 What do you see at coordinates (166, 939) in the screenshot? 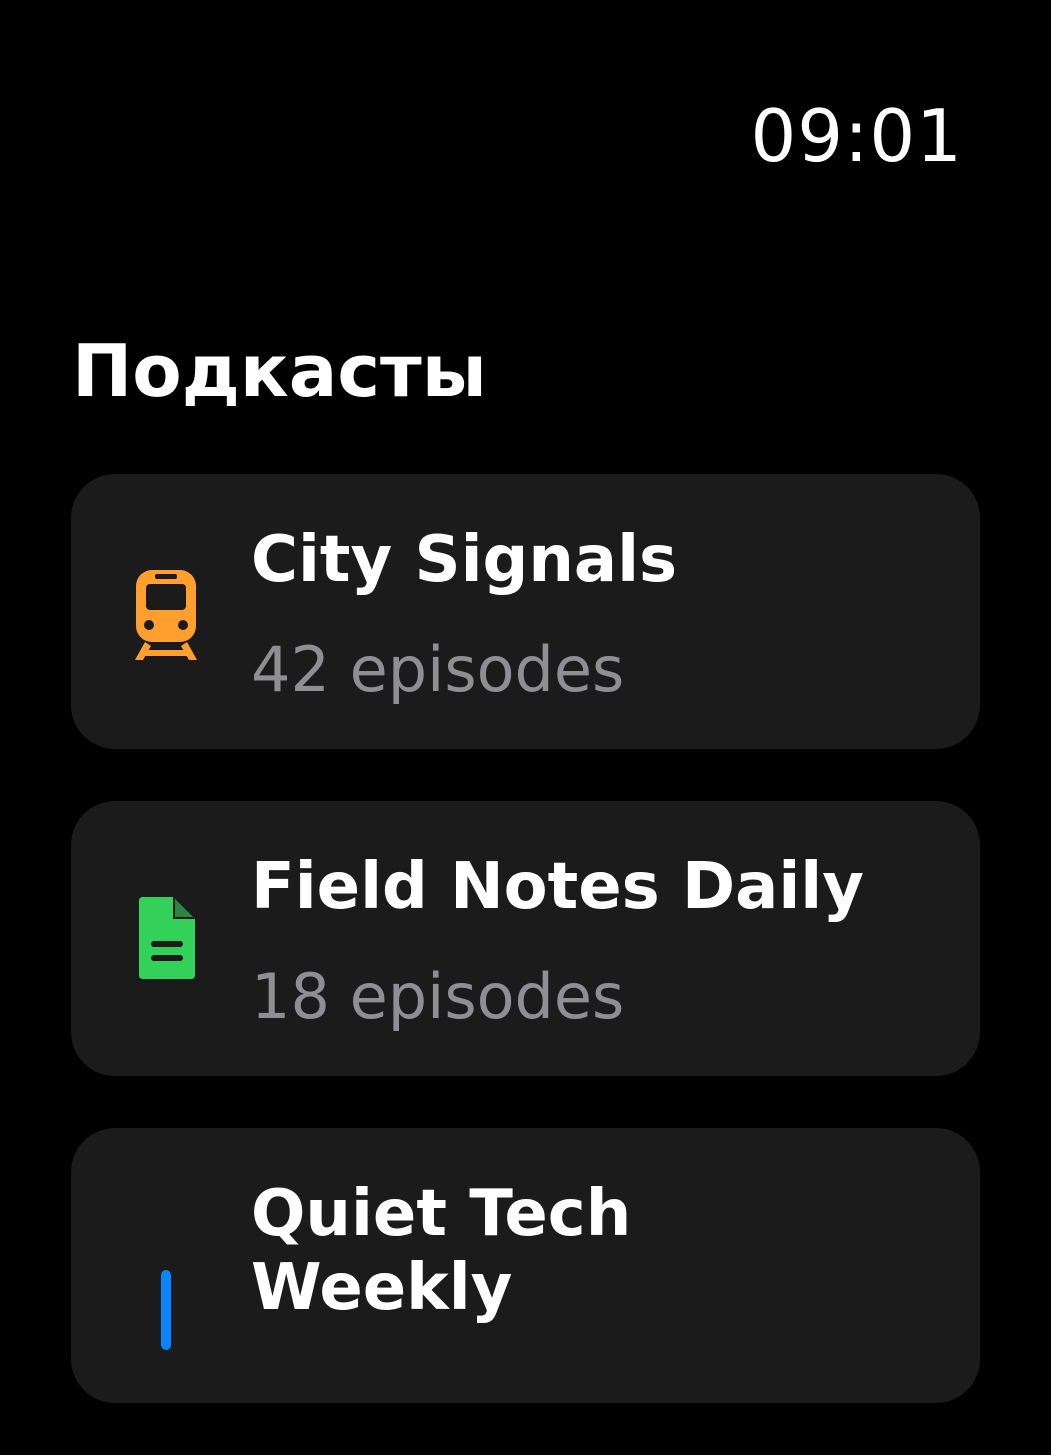
I see `document-icon` at bounding box center [166, 939].